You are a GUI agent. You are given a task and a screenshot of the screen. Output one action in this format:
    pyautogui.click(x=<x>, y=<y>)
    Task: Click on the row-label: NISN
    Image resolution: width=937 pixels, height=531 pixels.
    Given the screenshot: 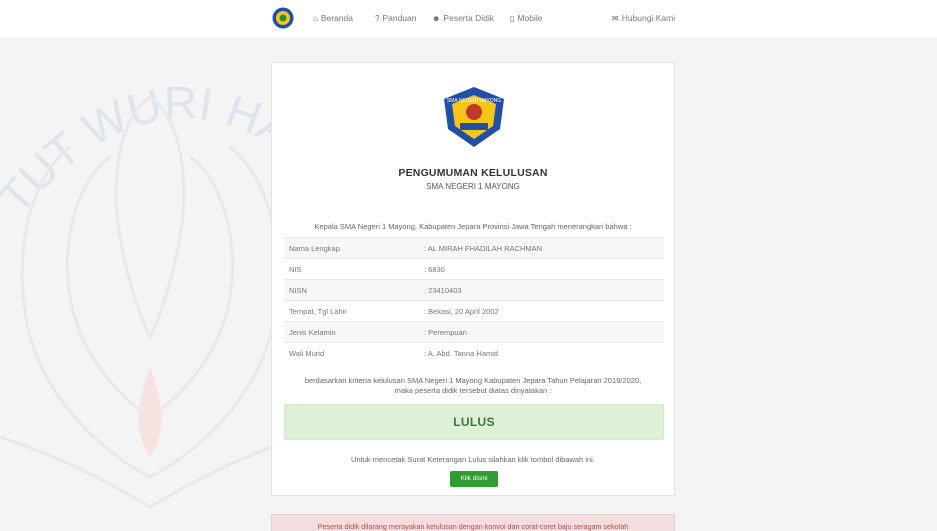 What is the action you would take?
    pyautogui.click(x=351, y=290)
    